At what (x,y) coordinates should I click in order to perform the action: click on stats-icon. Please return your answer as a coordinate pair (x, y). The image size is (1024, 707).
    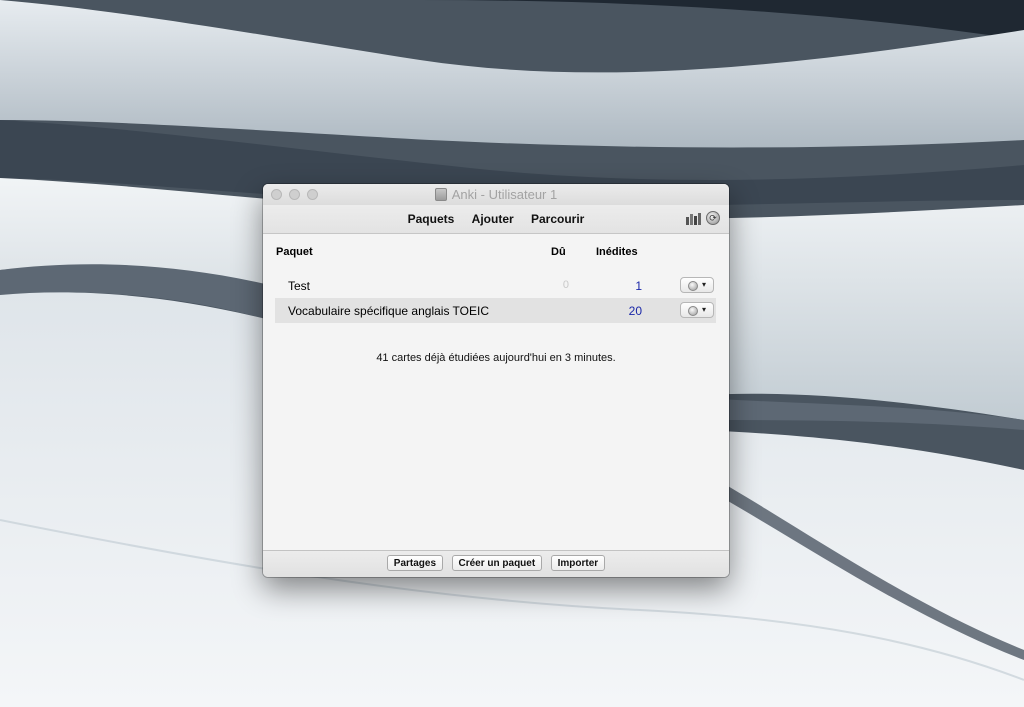
    Looking at the image, I should click on (693, 219).